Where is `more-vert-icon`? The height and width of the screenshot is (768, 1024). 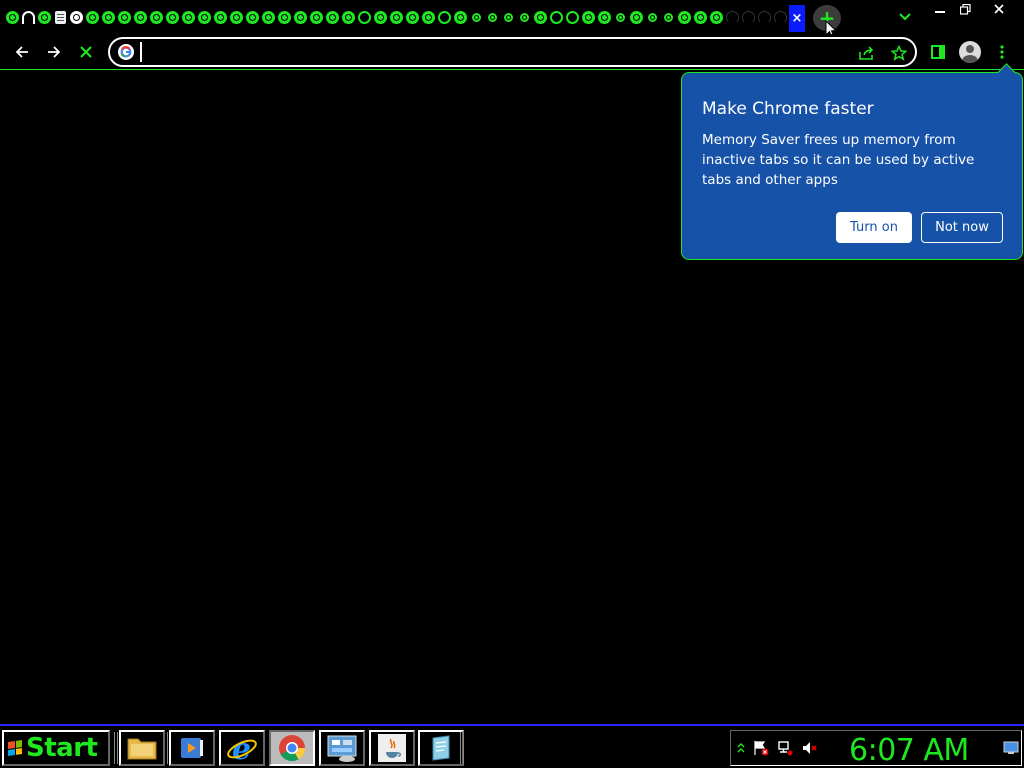
more-vert-icon is located at coordinates (1002, 52).